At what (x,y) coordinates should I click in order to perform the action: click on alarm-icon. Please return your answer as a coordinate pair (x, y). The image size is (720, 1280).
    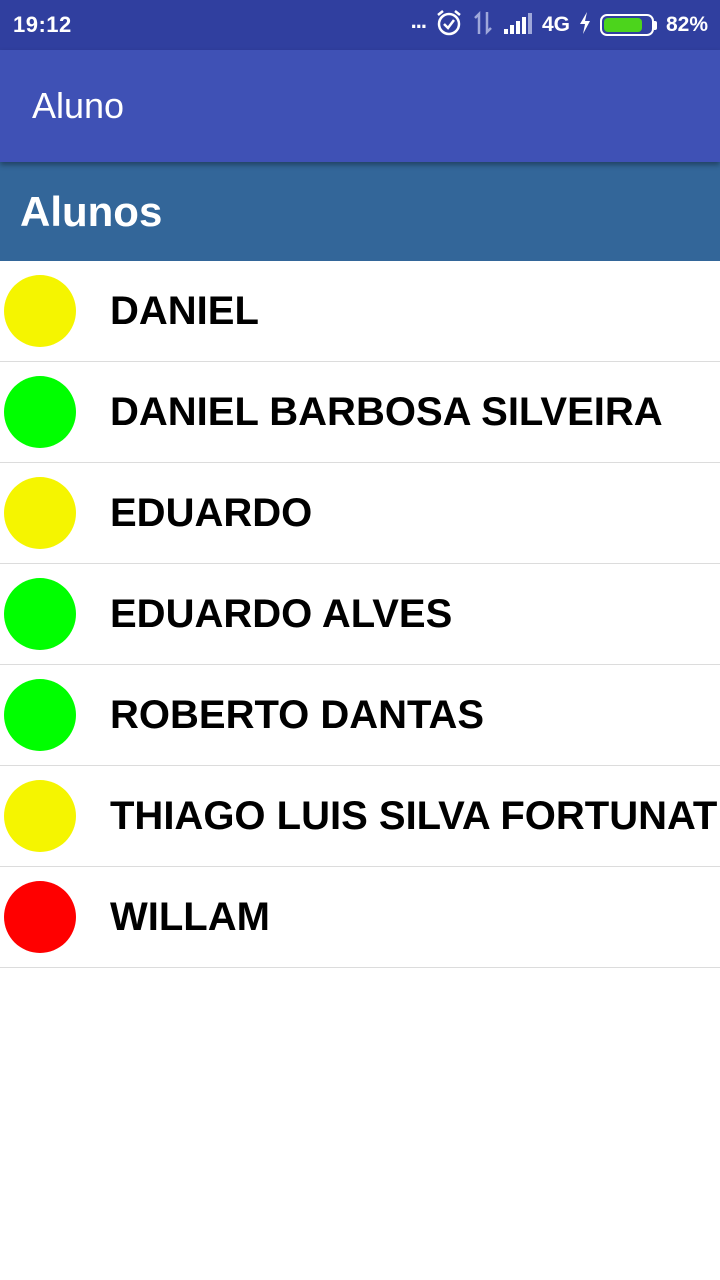
    Looking at the image, I should click on (449, 25).